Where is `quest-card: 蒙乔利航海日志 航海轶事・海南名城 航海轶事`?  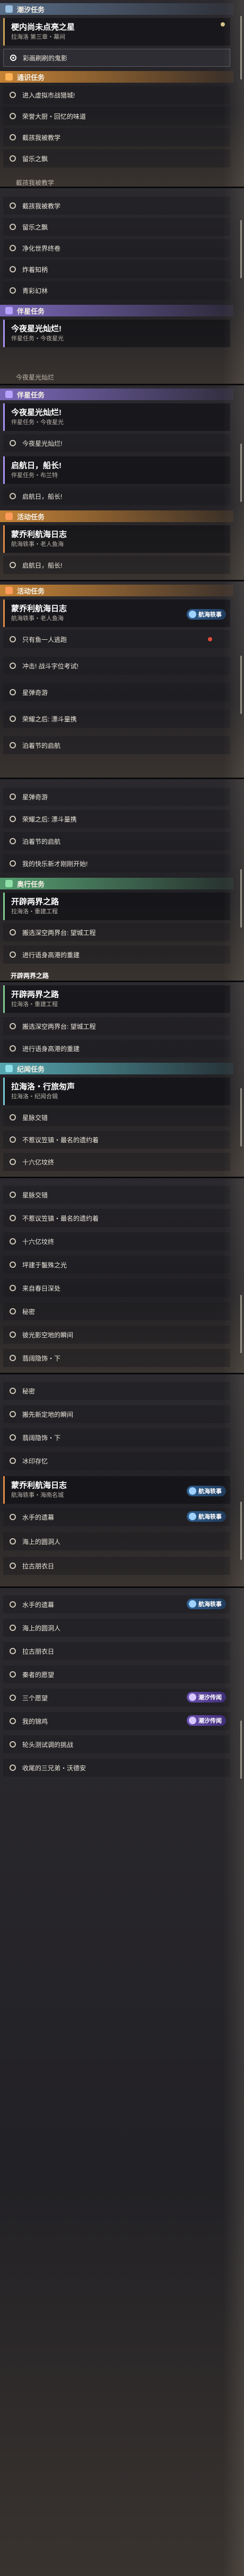
quest-card: 蒙乔利航海日志 航海轶事・海南名城 航海轶事 is located at coordinates (117, 1490).